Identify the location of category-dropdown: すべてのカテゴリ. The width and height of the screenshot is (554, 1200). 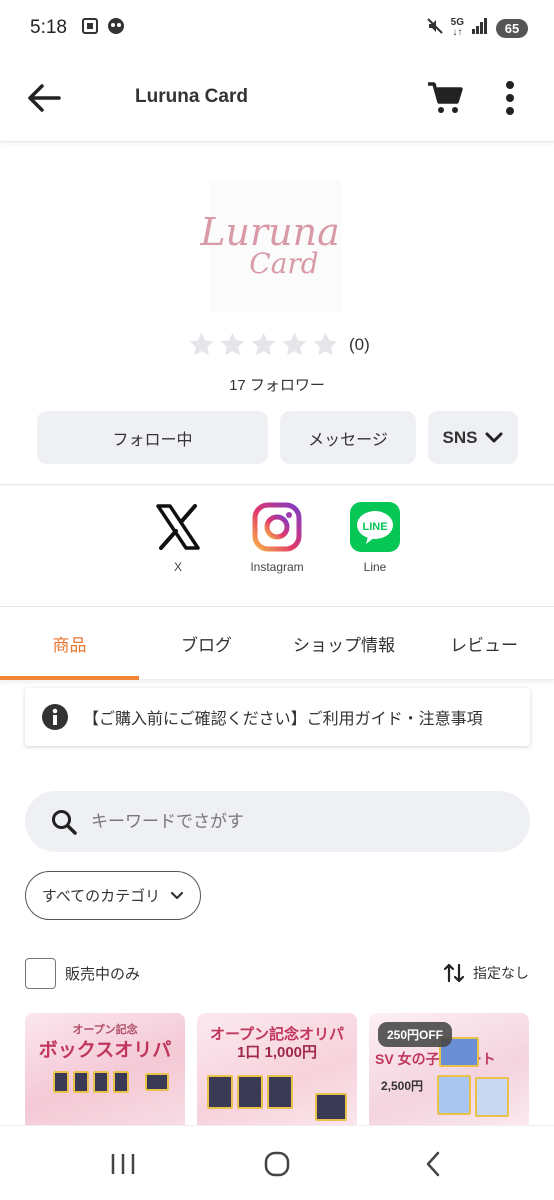
(113, 895).